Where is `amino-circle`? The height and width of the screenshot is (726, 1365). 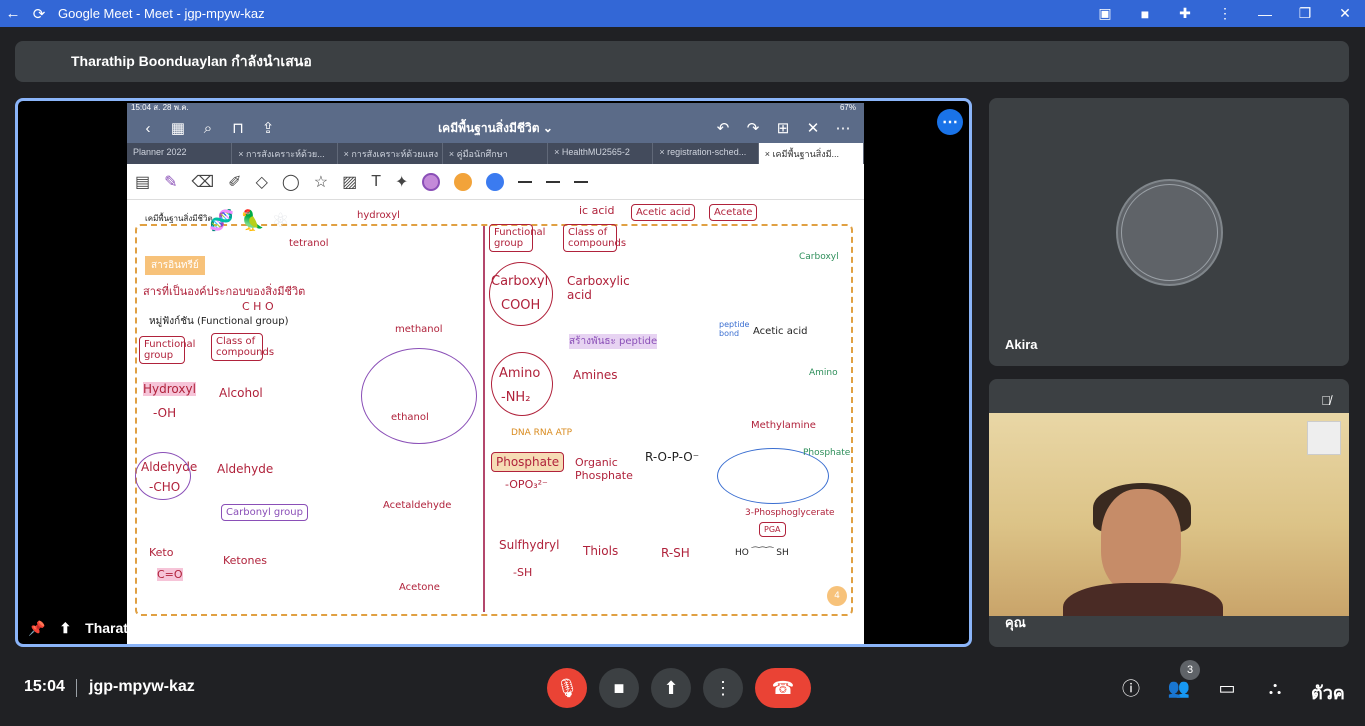 amino-circle is located at coordinates (522, 384).